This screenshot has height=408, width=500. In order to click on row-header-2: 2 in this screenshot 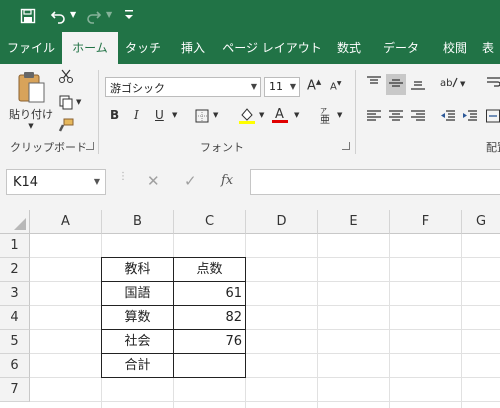, I will do `click(15, 270)`.